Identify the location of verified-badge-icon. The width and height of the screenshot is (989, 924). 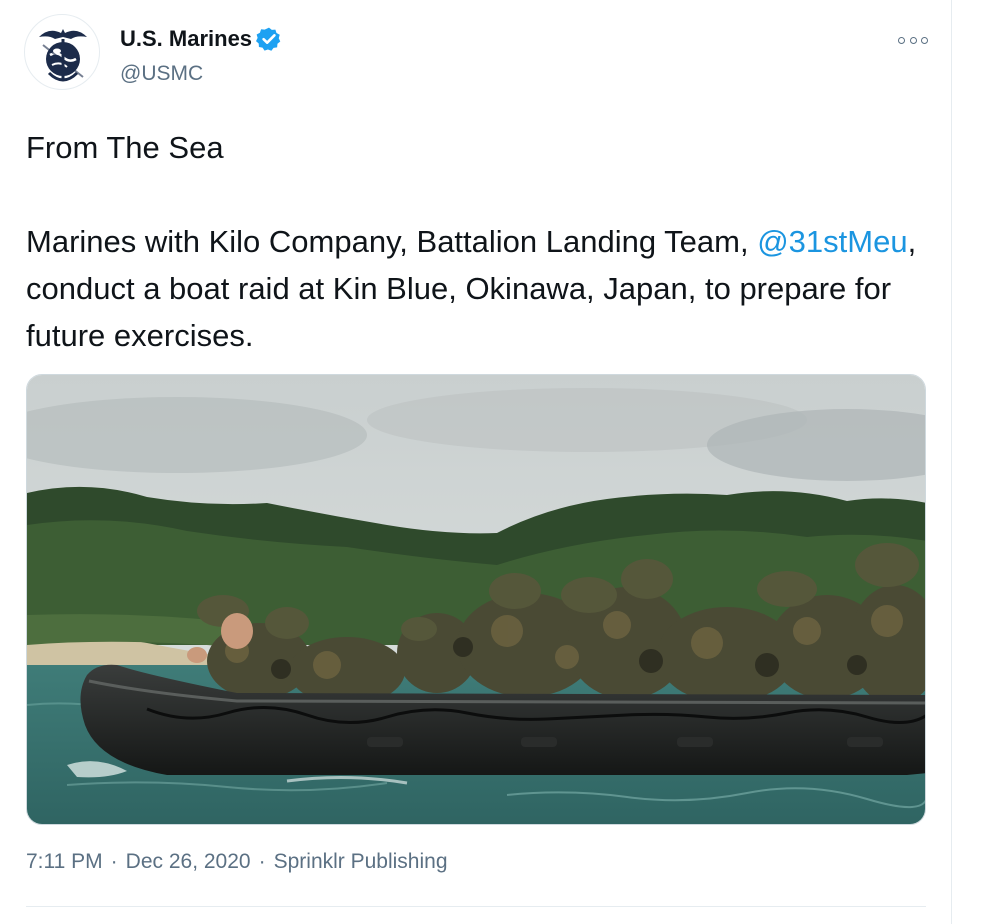
(268, 39).